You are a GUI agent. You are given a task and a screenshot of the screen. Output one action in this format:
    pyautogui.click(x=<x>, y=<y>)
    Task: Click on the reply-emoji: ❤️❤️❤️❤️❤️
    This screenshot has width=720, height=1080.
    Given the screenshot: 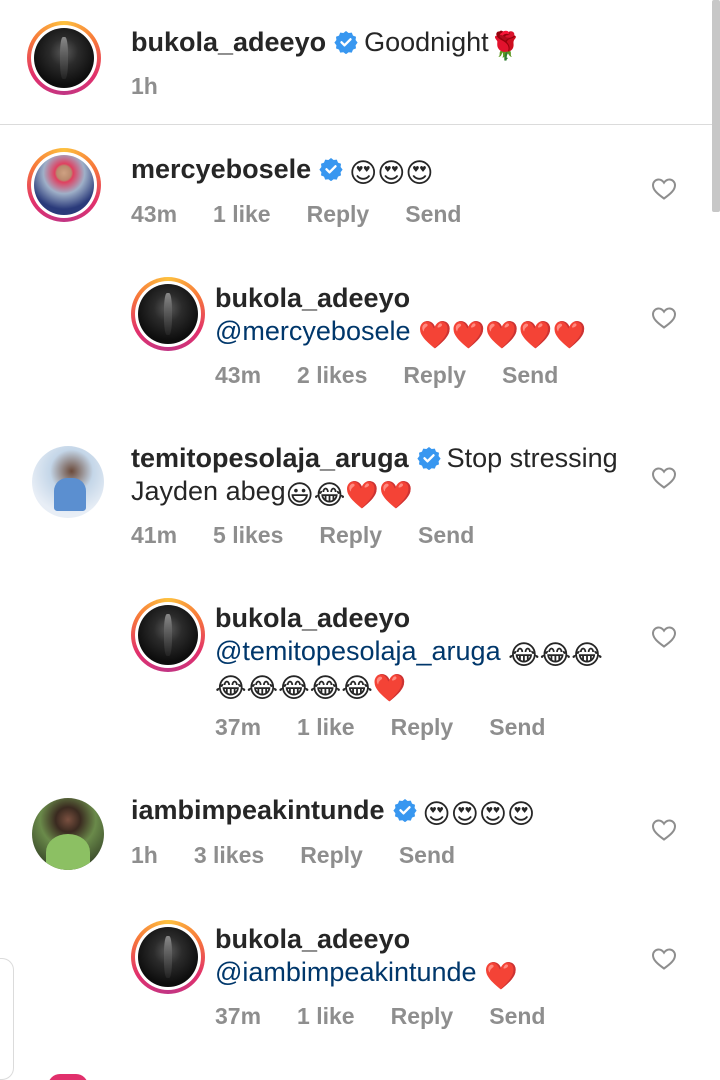 What is the action you would take?
    pyautogui.click(x=502, y=335)
    